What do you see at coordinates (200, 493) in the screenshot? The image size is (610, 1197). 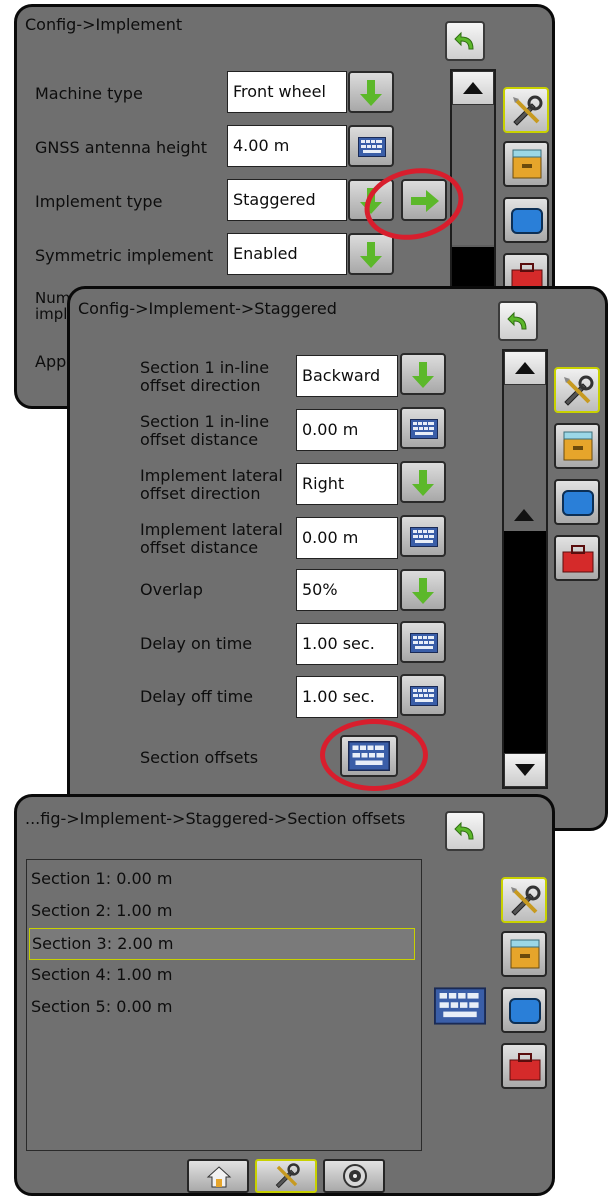 I see `lateral-offset-direction-label-2: offset direction` at bounding box center [200, 493].